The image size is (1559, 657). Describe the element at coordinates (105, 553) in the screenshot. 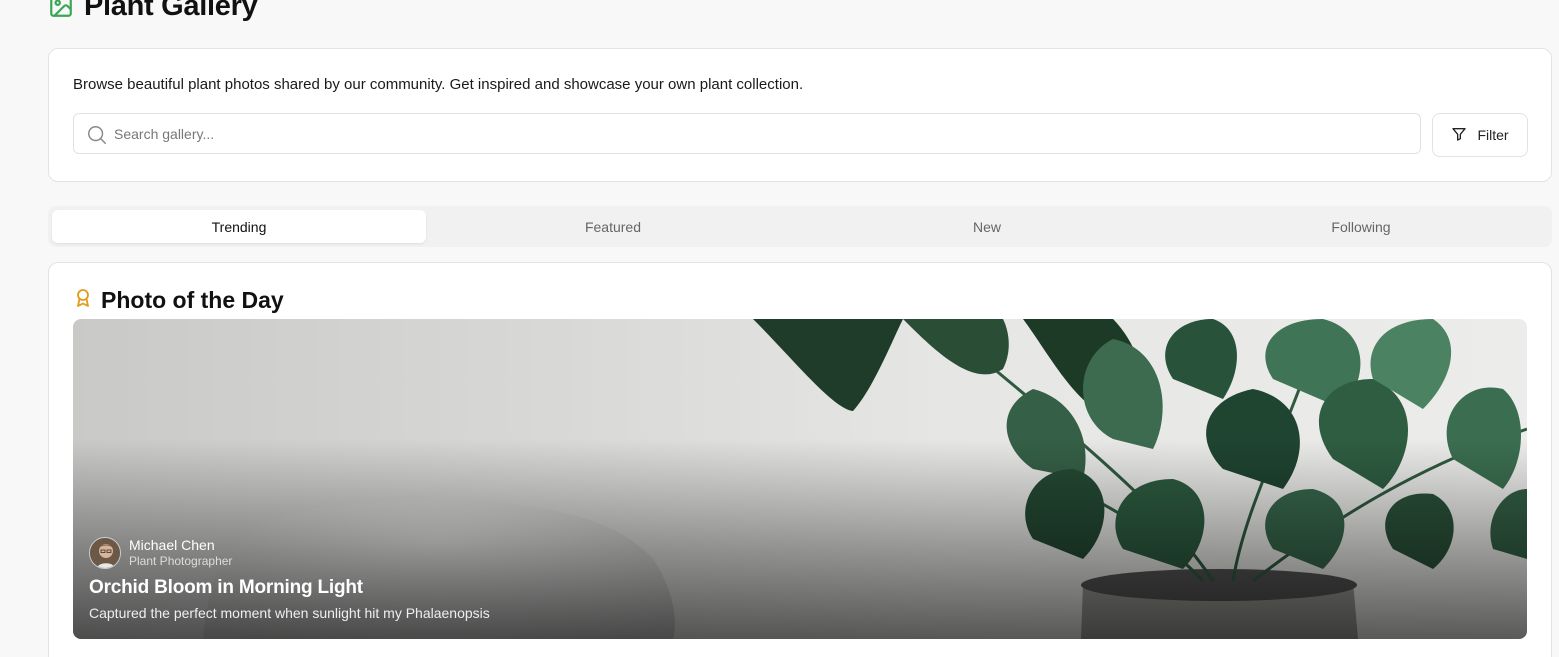

I see `avatar` at that location.